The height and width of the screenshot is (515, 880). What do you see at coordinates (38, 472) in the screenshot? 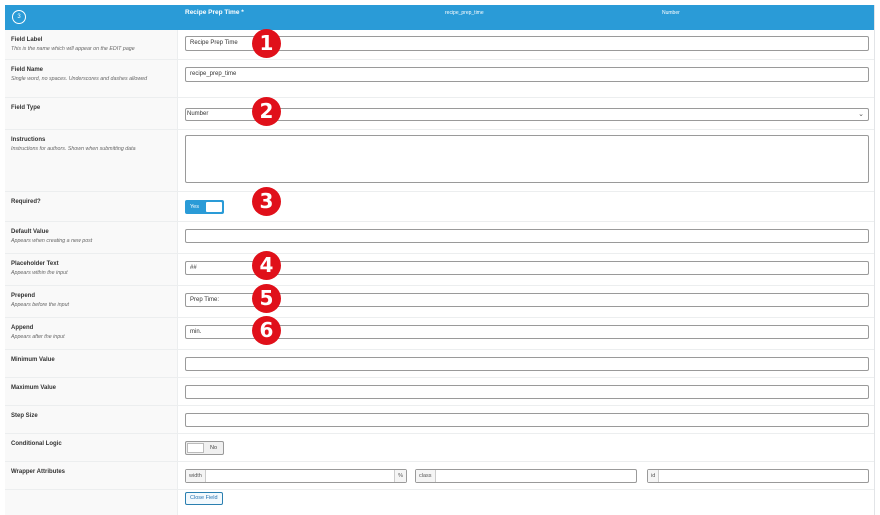
I see `label: Wrapper Attributes` at bounding box center [38, 472].